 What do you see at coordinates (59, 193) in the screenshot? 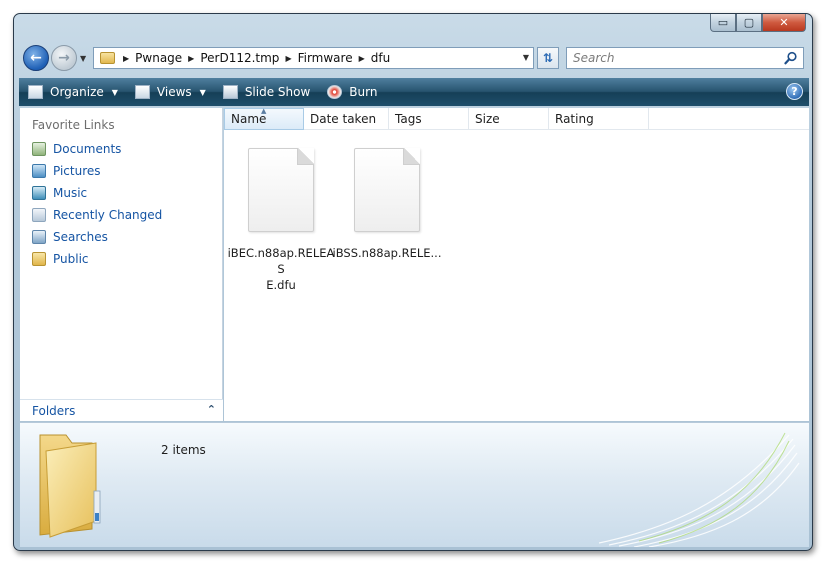
I see `nav-link-music: Music` at bounding box center [59, 193].